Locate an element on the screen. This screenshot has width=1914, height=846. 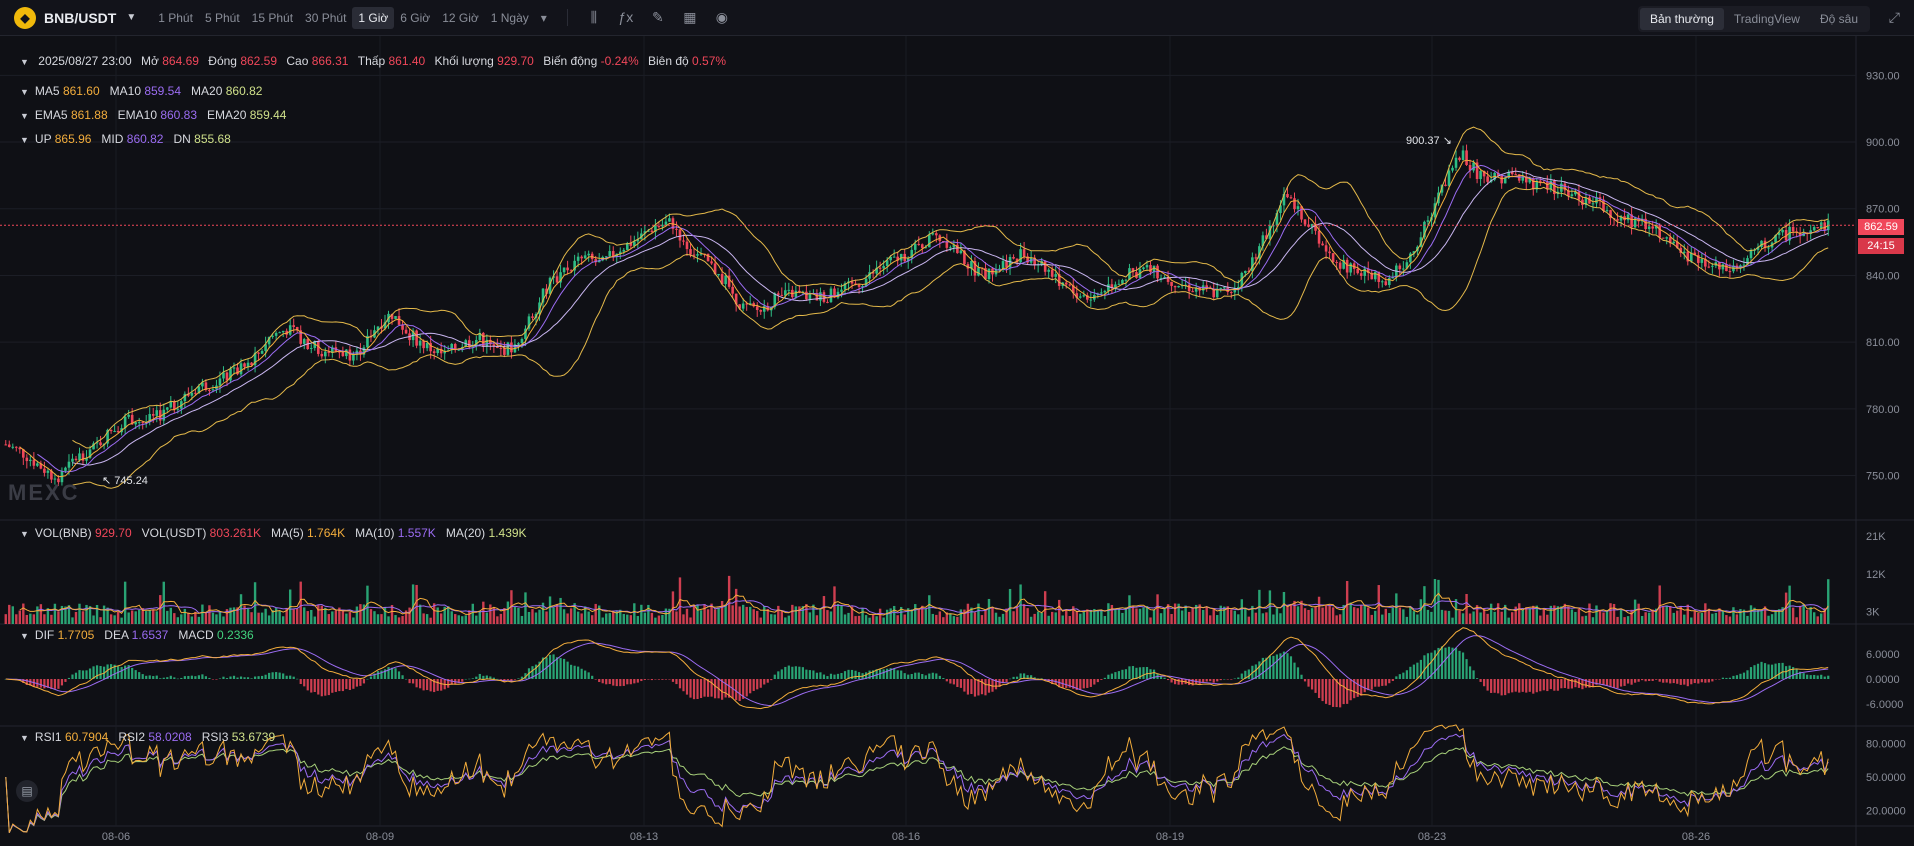
interval-3: 30 Phút is located at coordinates (325, 18).